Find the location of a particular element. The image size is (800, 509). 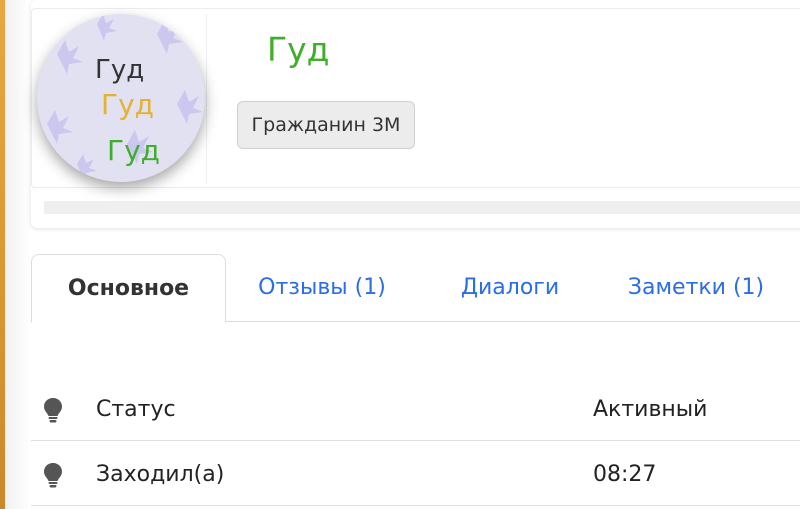

avatar: Гуд Гуд Гуд is located at coordinates (121, 98).